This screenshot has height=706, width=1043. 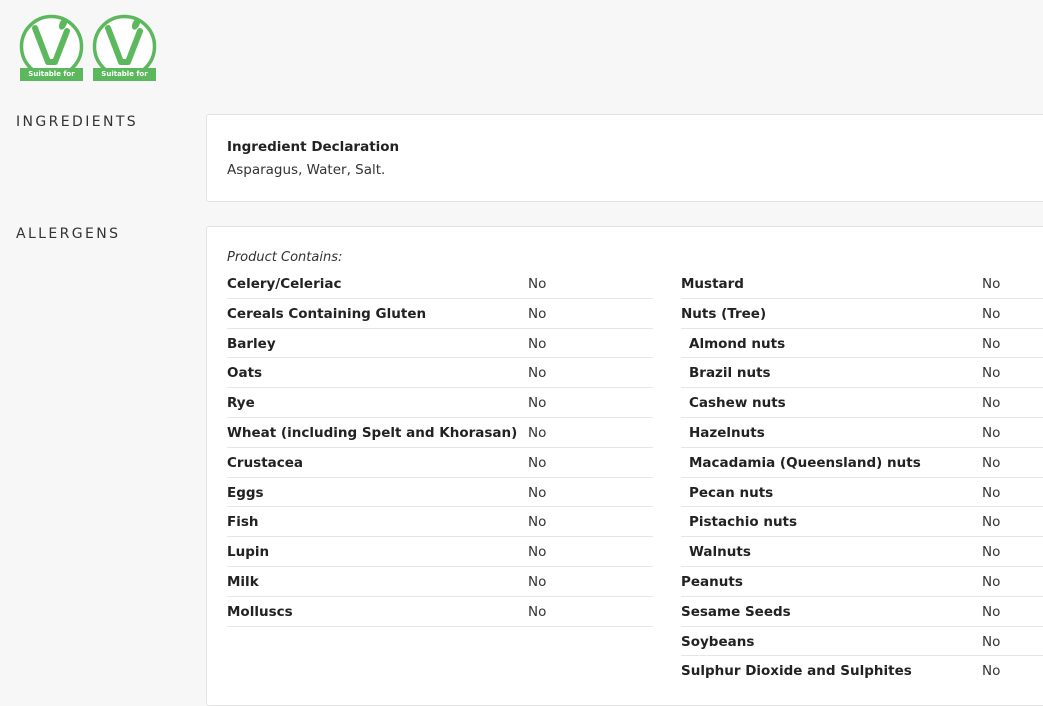 What do you see at coordinates (737, 343) in the screenshot?
I see `allergen-name: Almond nuts` at bounding box center [737, 343].